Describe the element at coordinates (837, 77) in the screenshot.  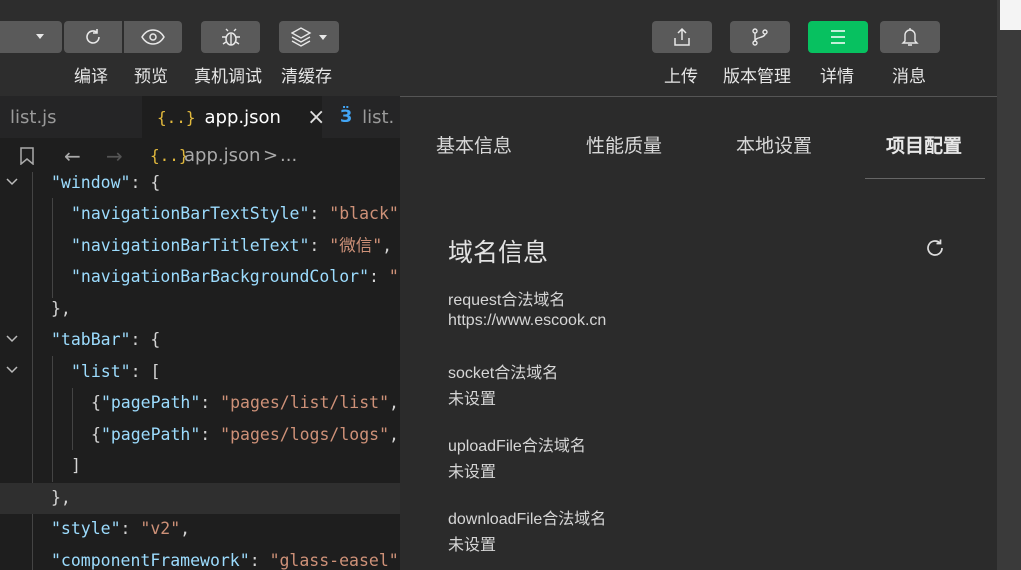
I see `details-label: 详情` at that location.